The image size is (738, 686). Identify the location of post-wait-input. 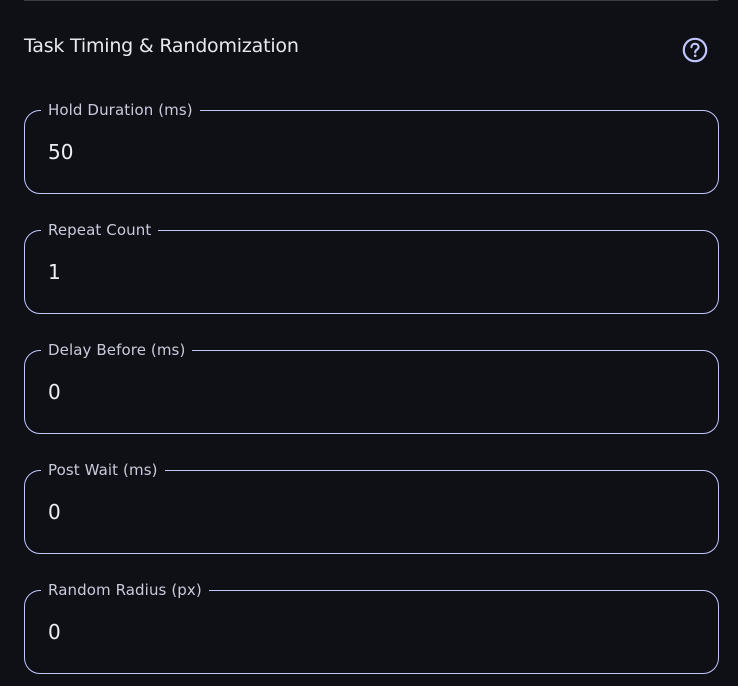
(368, 512).